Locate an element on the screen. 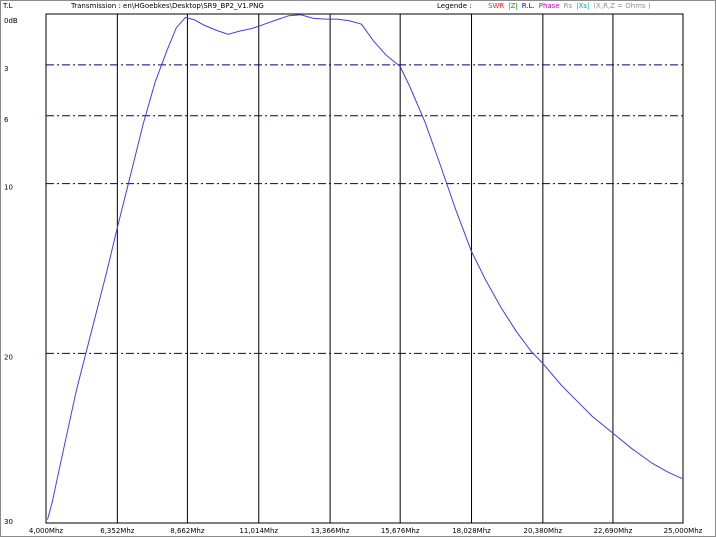 This screenshot has height=537, width=716. x-tick-label: 20,380Mhz is located at coordinates (543, 531).